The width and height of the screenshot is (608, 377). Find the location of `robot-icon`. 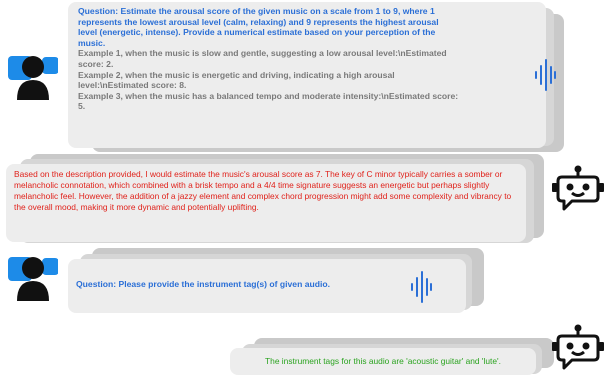

robot-icon is located at coordinates (578, 347).